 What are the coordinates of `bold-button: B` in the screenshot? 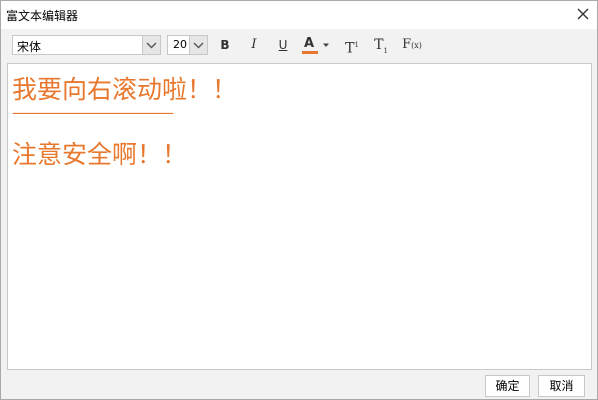 It's located at (225, 45).